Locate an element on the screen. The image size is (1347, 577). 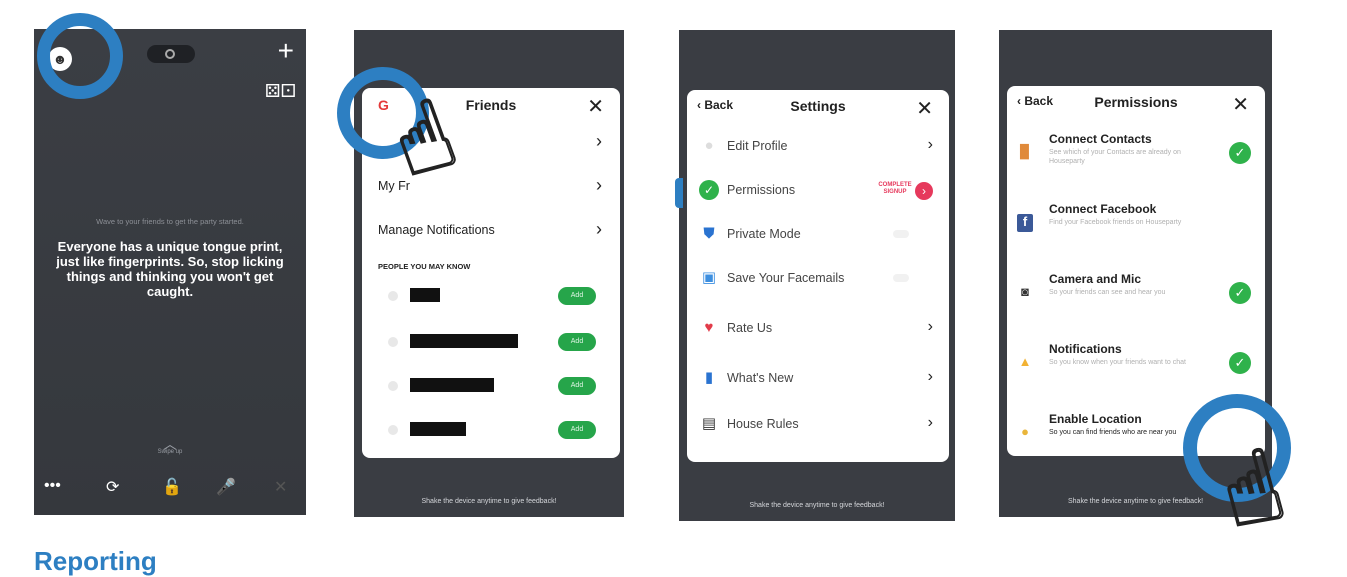
my-friends-label: My Fr is located at coordinates (394, 186).